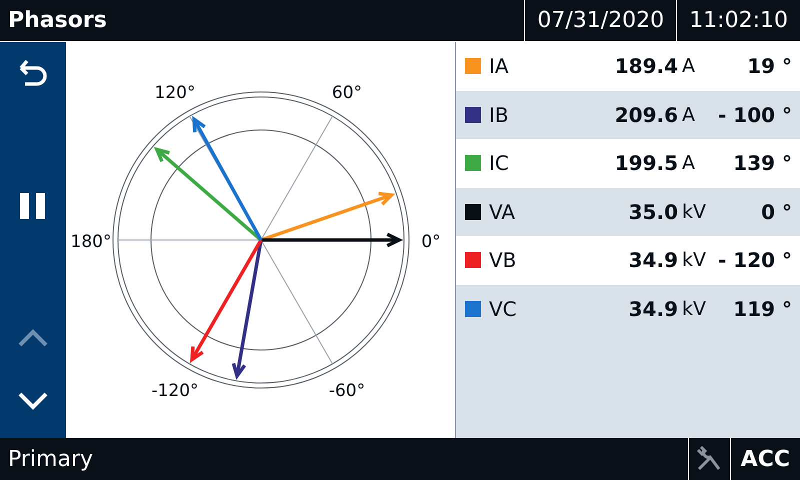 The height and width of the screenshot is (480, 800). What do you see at coordinates (431, 242) in the screenshot?
I see `angle-label: 0°` at bounding box center [431, 242].